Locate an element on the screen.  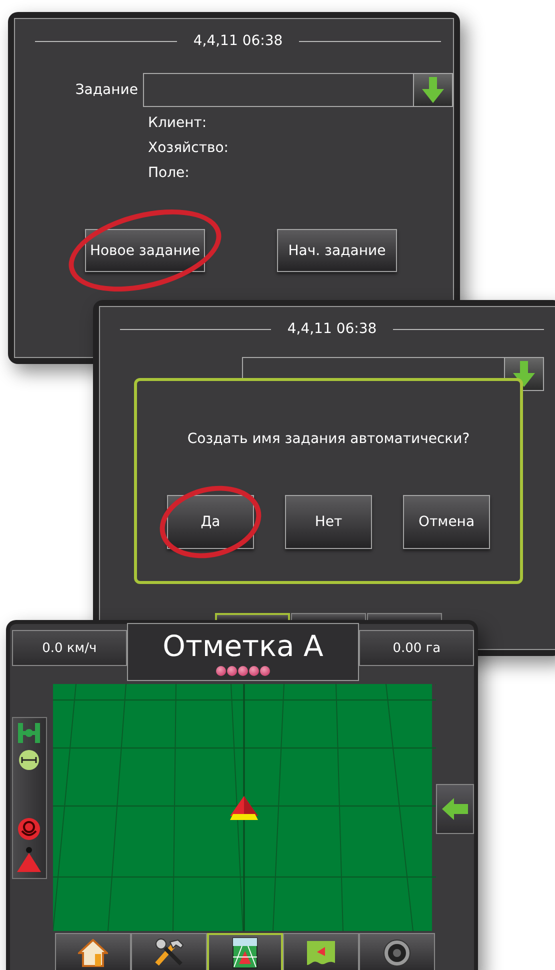
job-dropdown is located at coordinates (298, 90).